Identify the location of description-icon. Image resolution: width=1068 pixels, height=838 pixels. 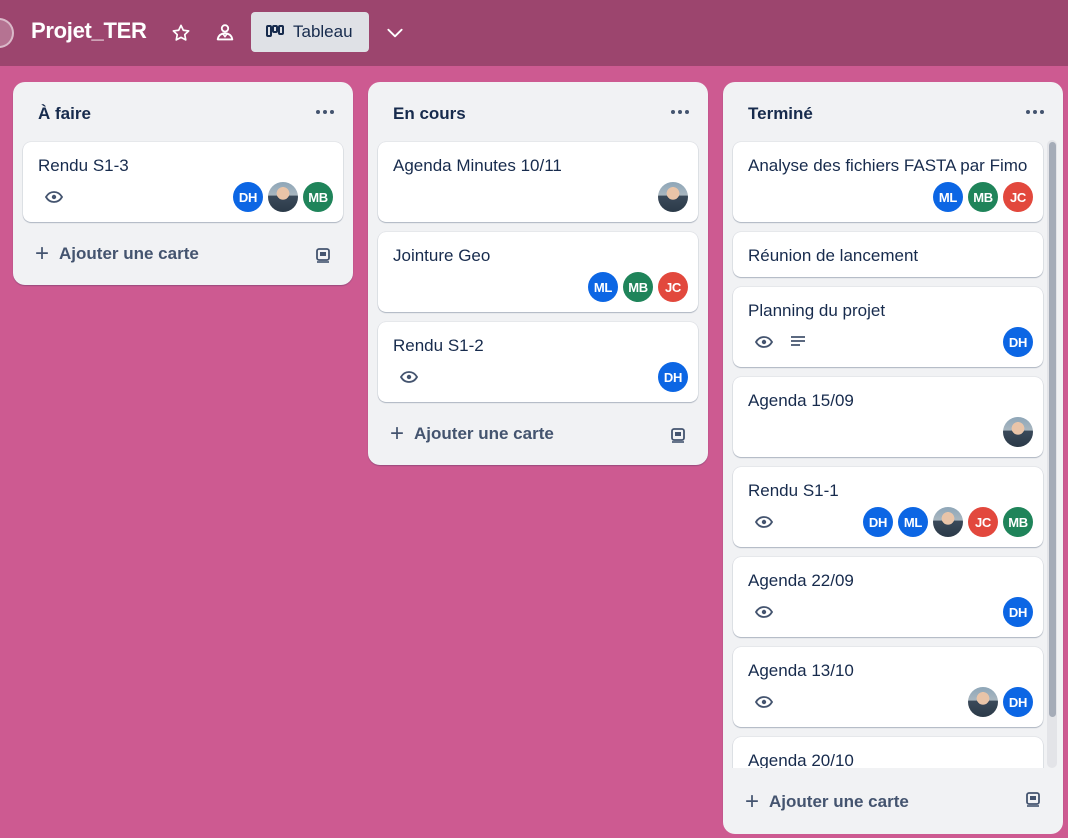
(798, 342).